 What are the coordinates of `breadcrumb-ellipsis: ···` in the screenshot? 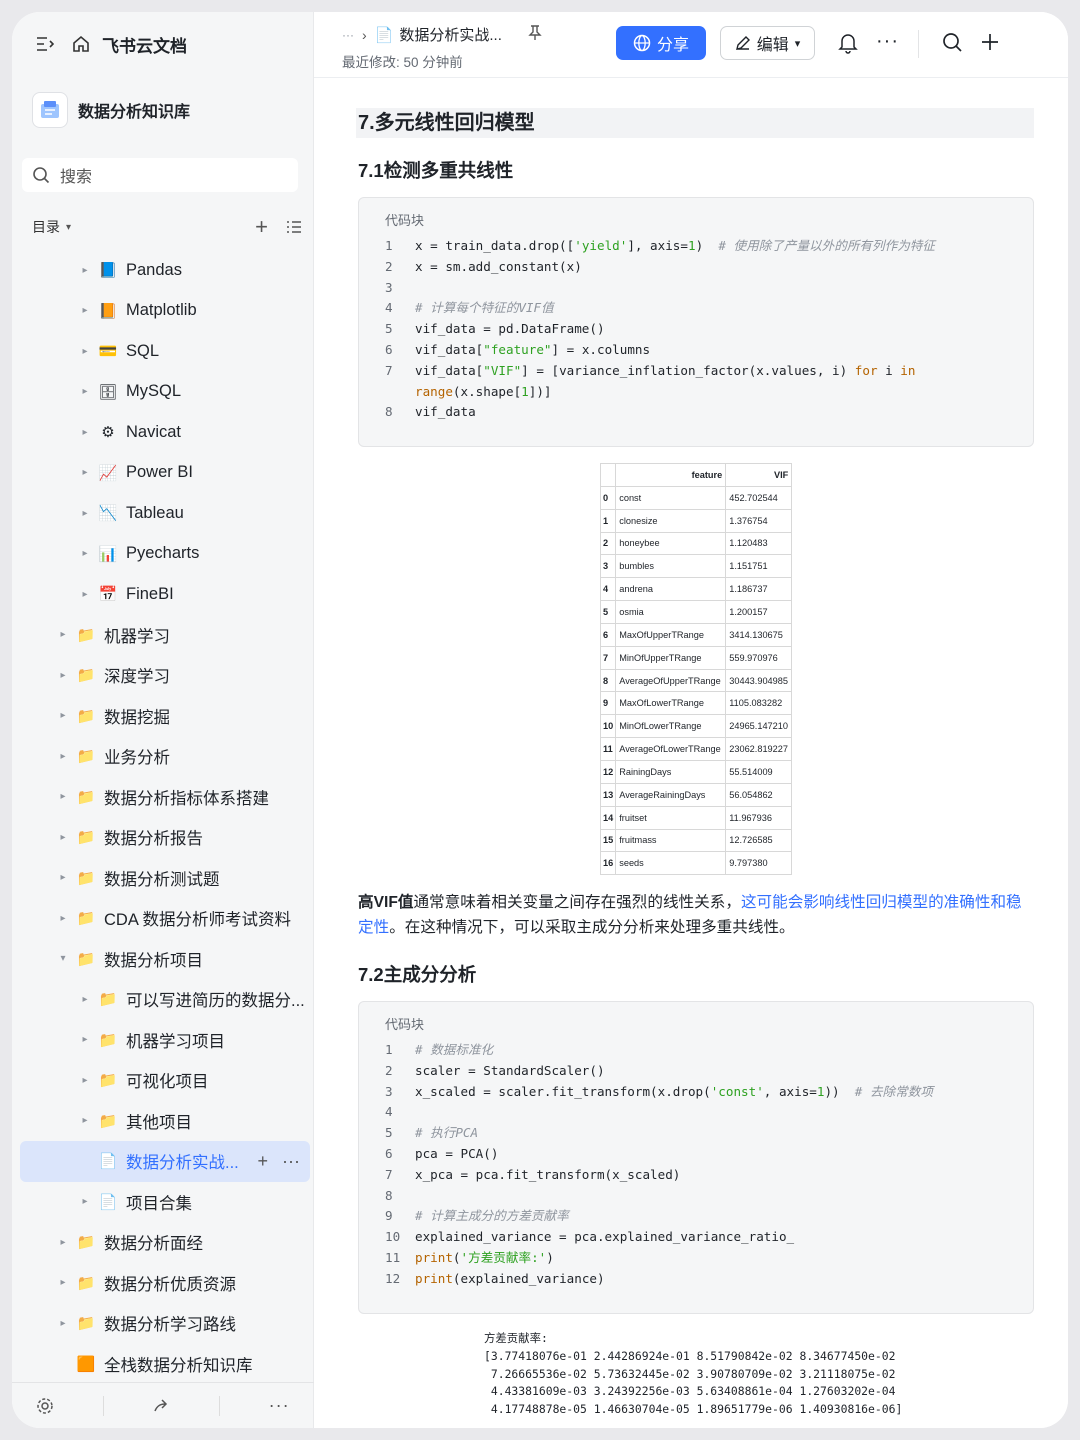 It's located at (348, 35).